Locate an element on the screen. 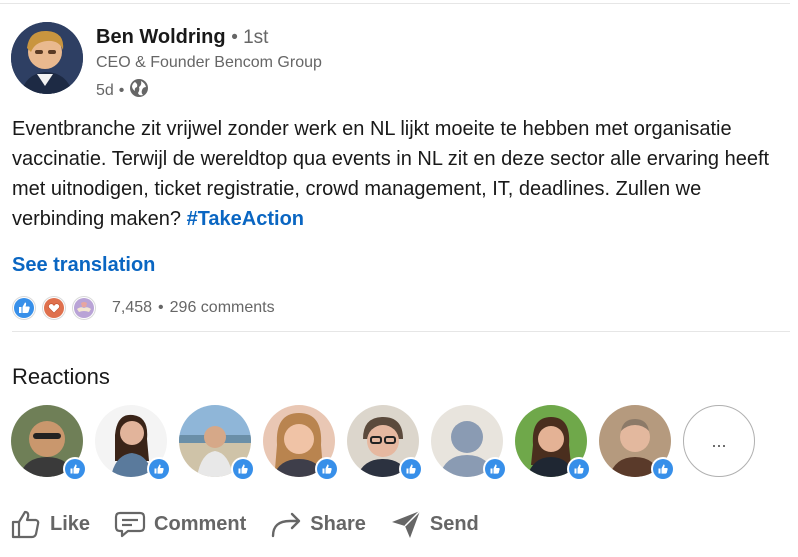  comments-count: 296 comments is located at coordinates (222, 308).